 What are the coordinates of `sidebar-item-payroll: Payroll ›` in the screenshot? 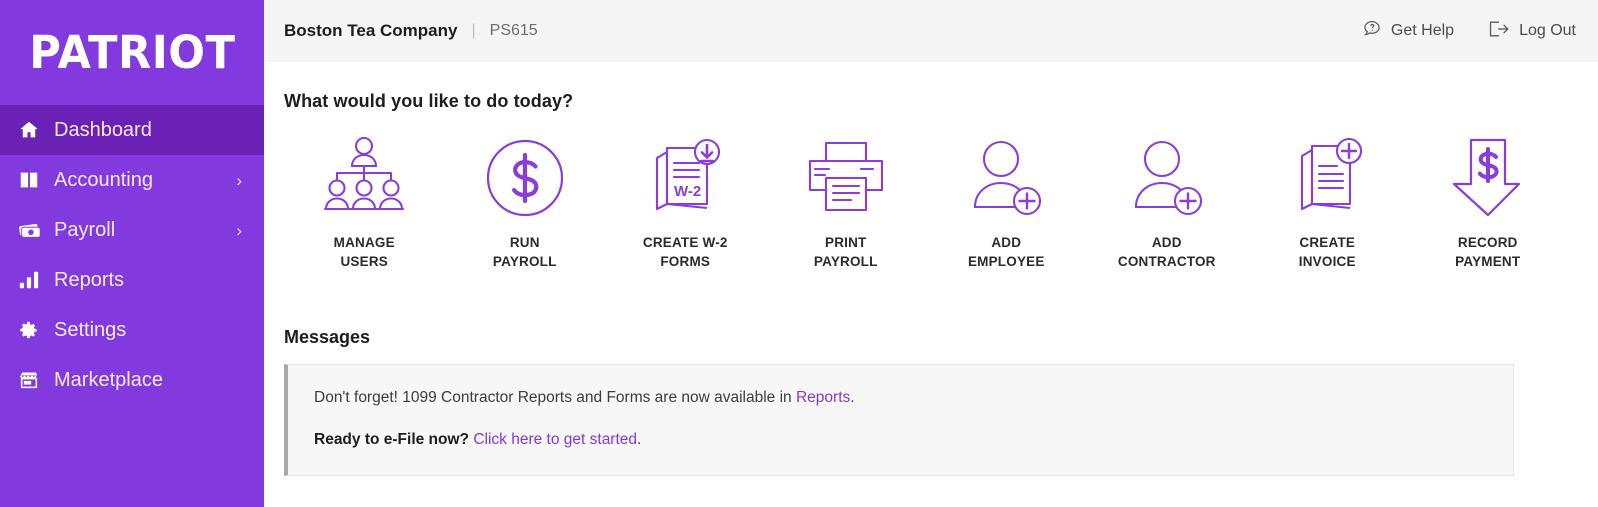 It's located at (132, 230).